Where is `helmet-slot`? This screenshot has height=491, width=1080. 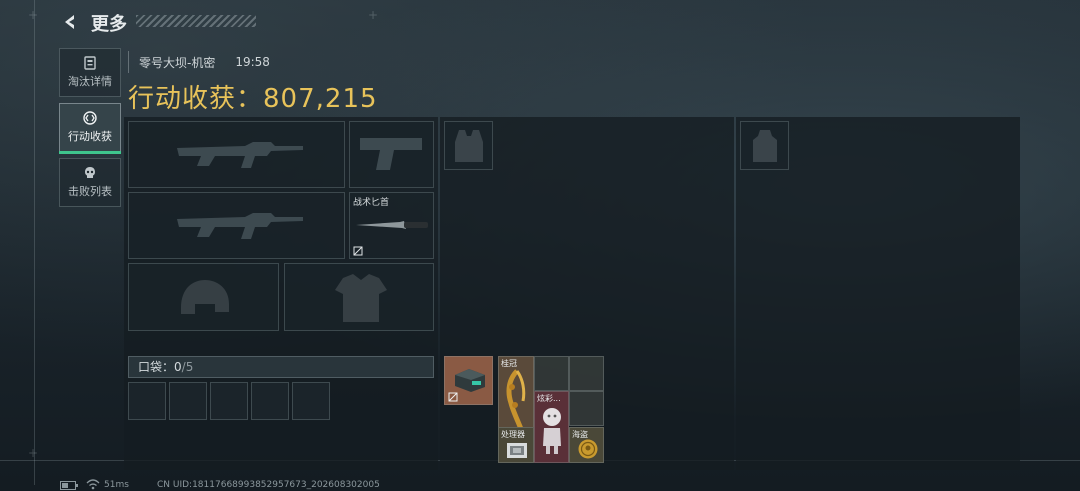 helmet-slot is located at coordinates (203, 297).